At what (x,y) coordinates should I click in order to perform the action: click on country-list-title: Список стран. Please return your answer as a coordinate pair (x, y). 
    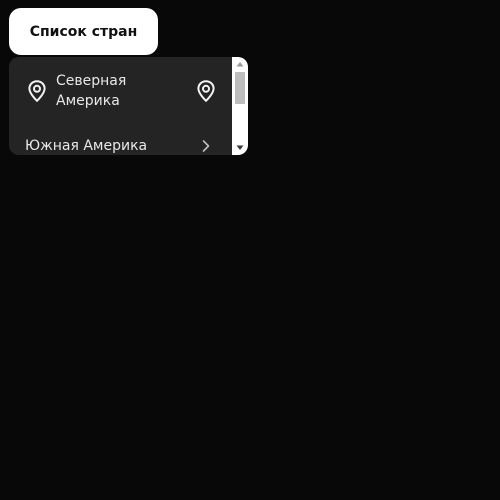
    Looking at the image, I should click on (83, 31).